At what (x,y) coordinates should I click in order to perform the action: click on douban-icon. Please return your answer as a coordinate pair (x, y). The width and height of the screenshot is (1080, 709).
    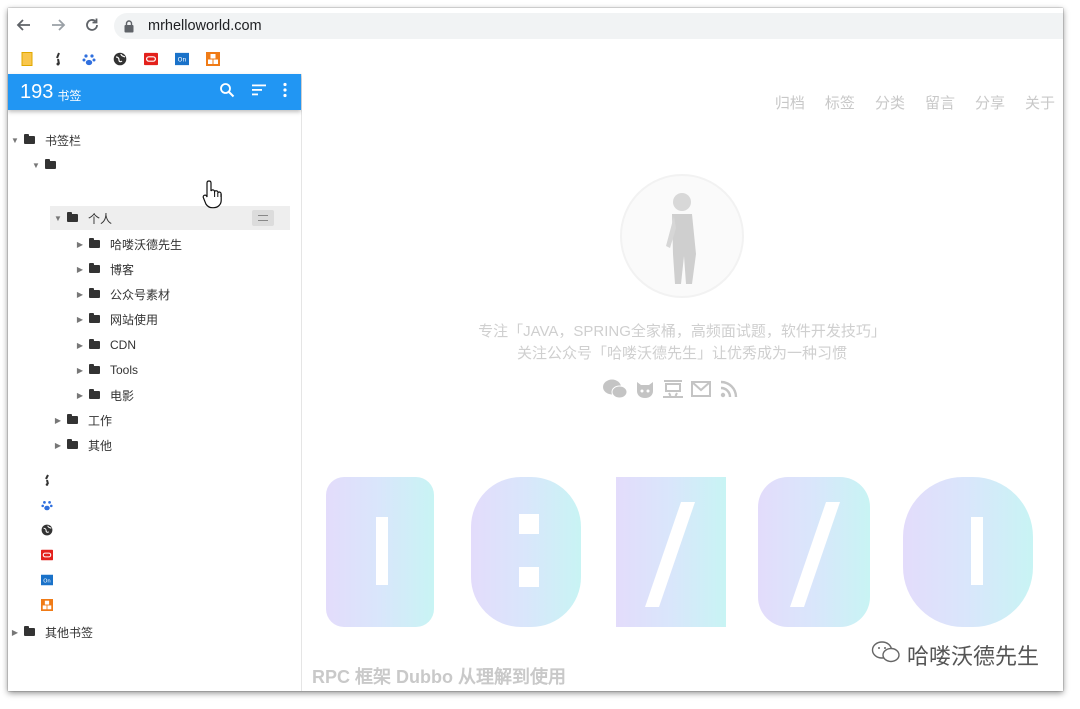
    Looking at the image, I should click on (673, 392).